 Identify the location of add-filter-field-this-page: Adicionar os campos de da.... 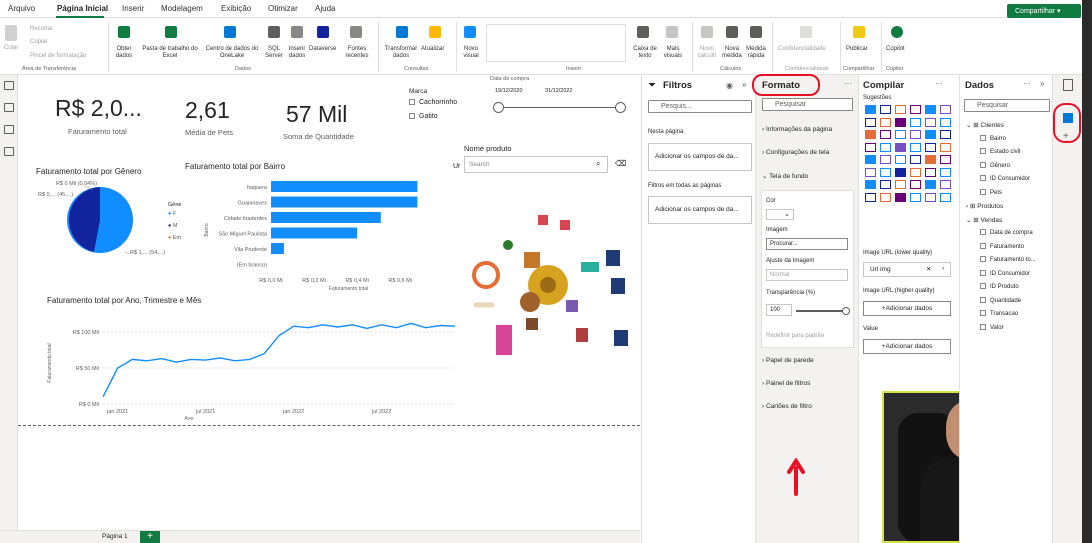
(700, 157).